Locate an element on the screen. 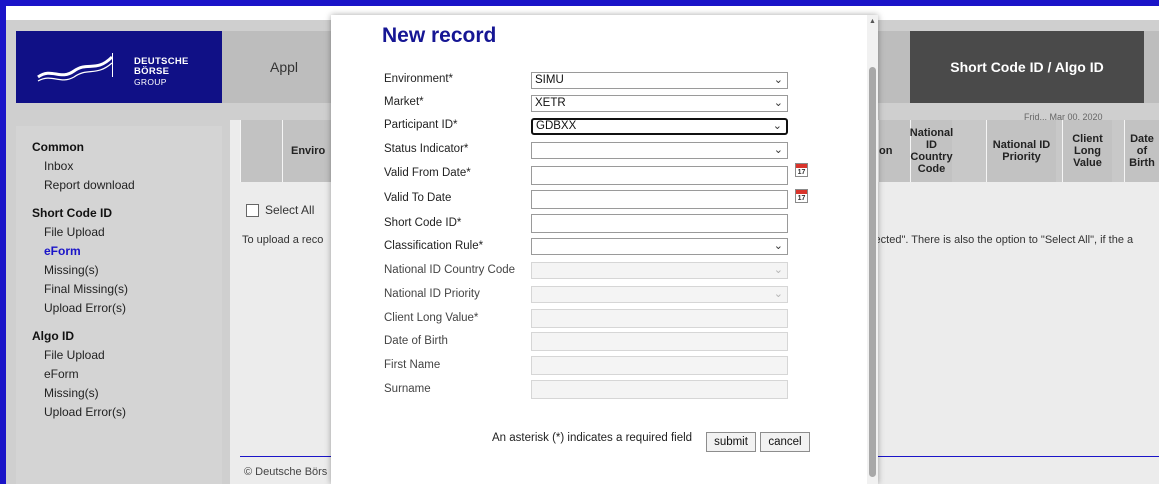  cancel-button: cancel is located at coordinates (785, 442).